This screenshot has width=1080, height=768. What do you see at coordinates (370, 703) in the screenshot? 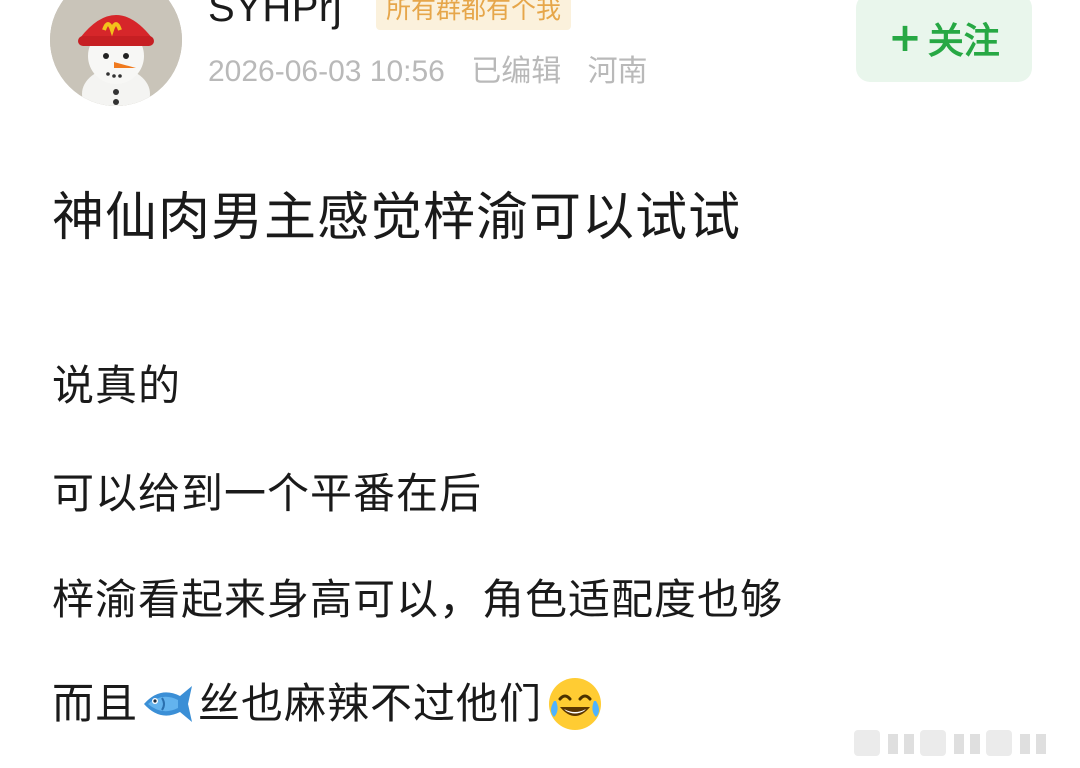
I see `post-line-4-end: 丝也麻辣不过他们` at bounding box center [370, 703].